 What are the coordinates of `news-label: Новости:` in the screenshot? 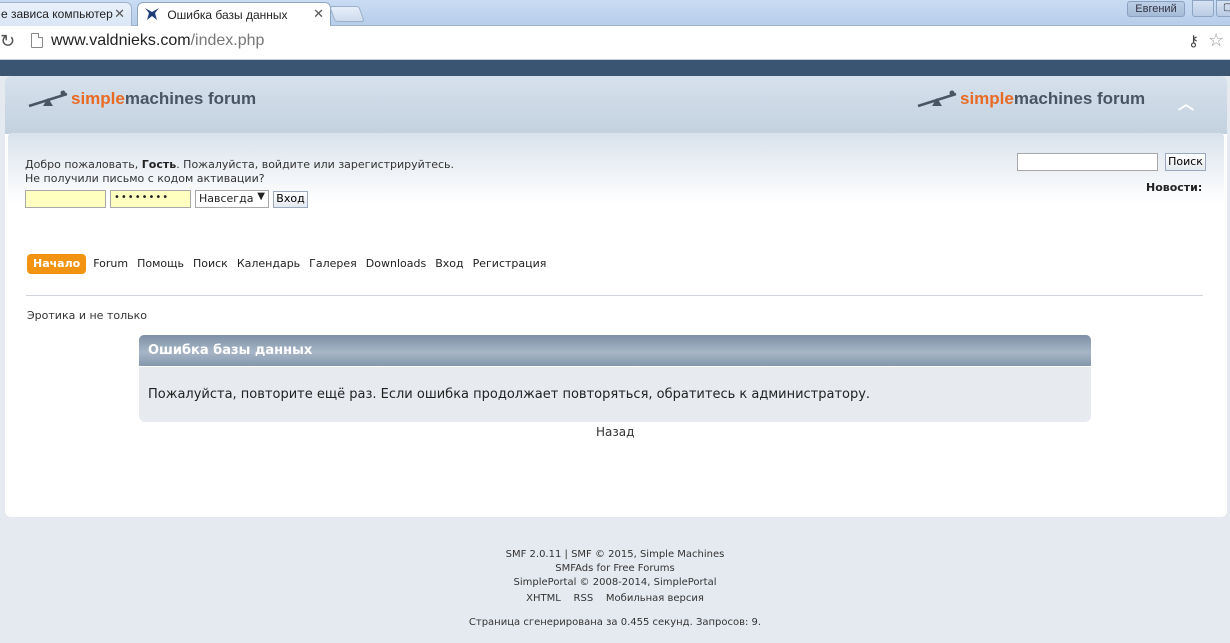 It's located at (1174, 187).